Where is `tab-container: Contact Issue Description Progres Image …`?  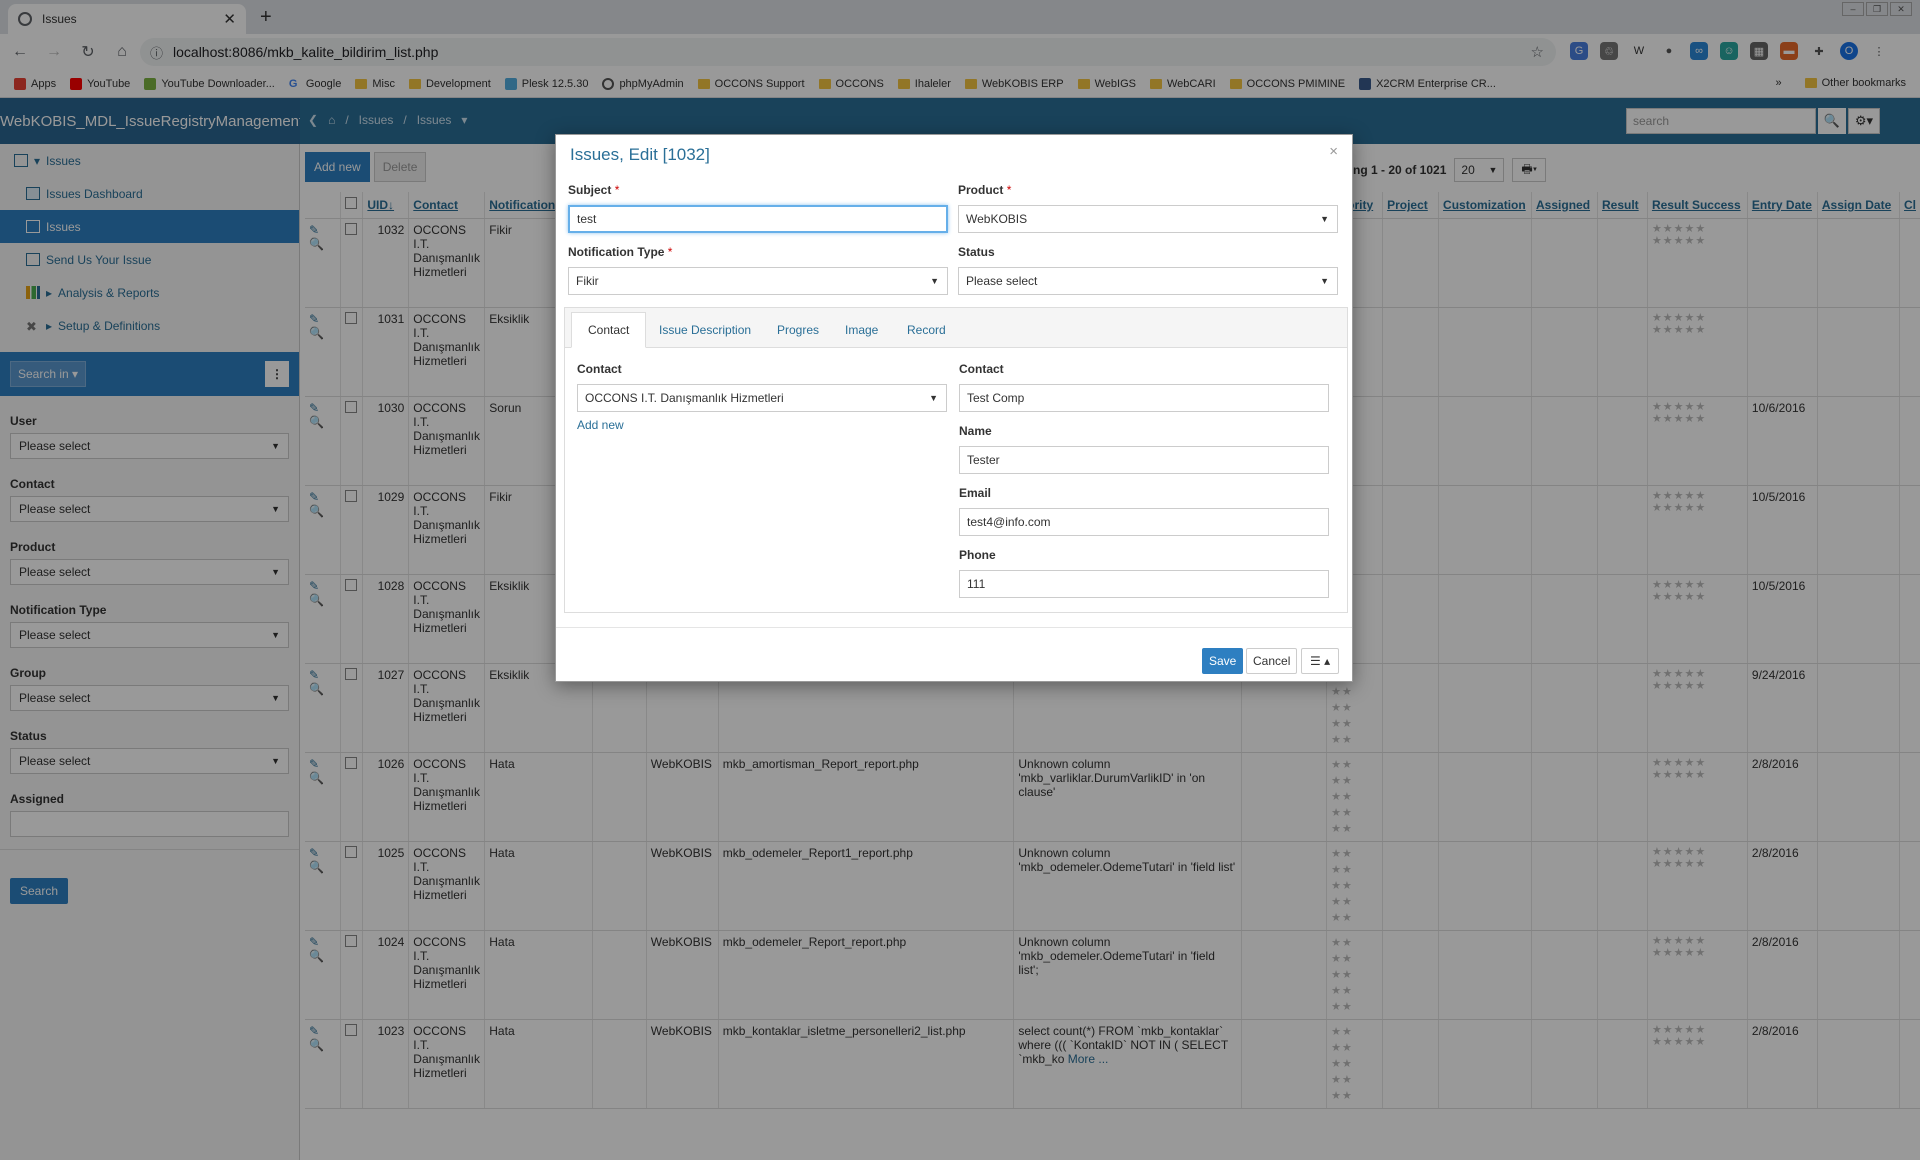
tab-container: Contact Issue Description Progres Image … is located at coordinates (956, 460).